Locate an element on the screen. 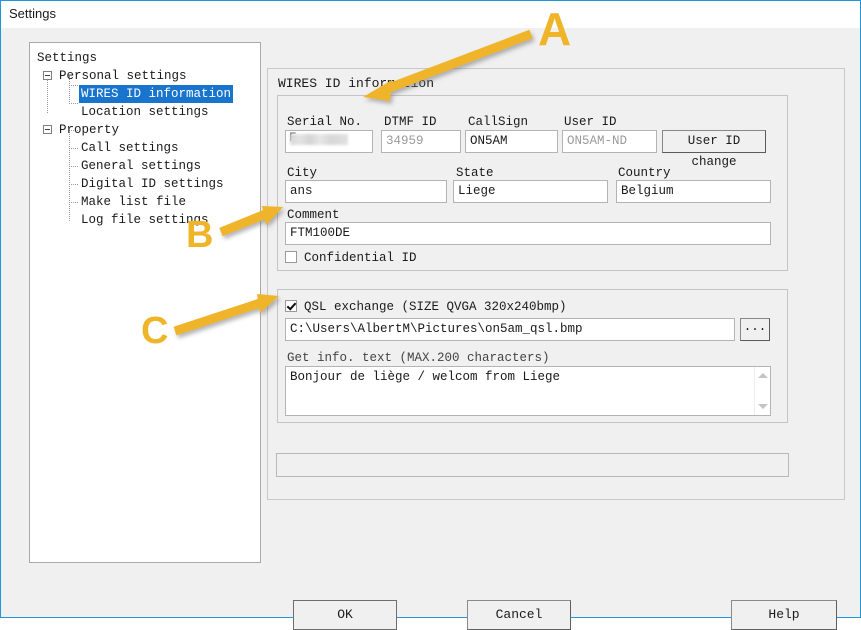 Image resolution: width=861 pixels, height=630 pixels. scroll-up-icon is located at coordinates (763, 375).